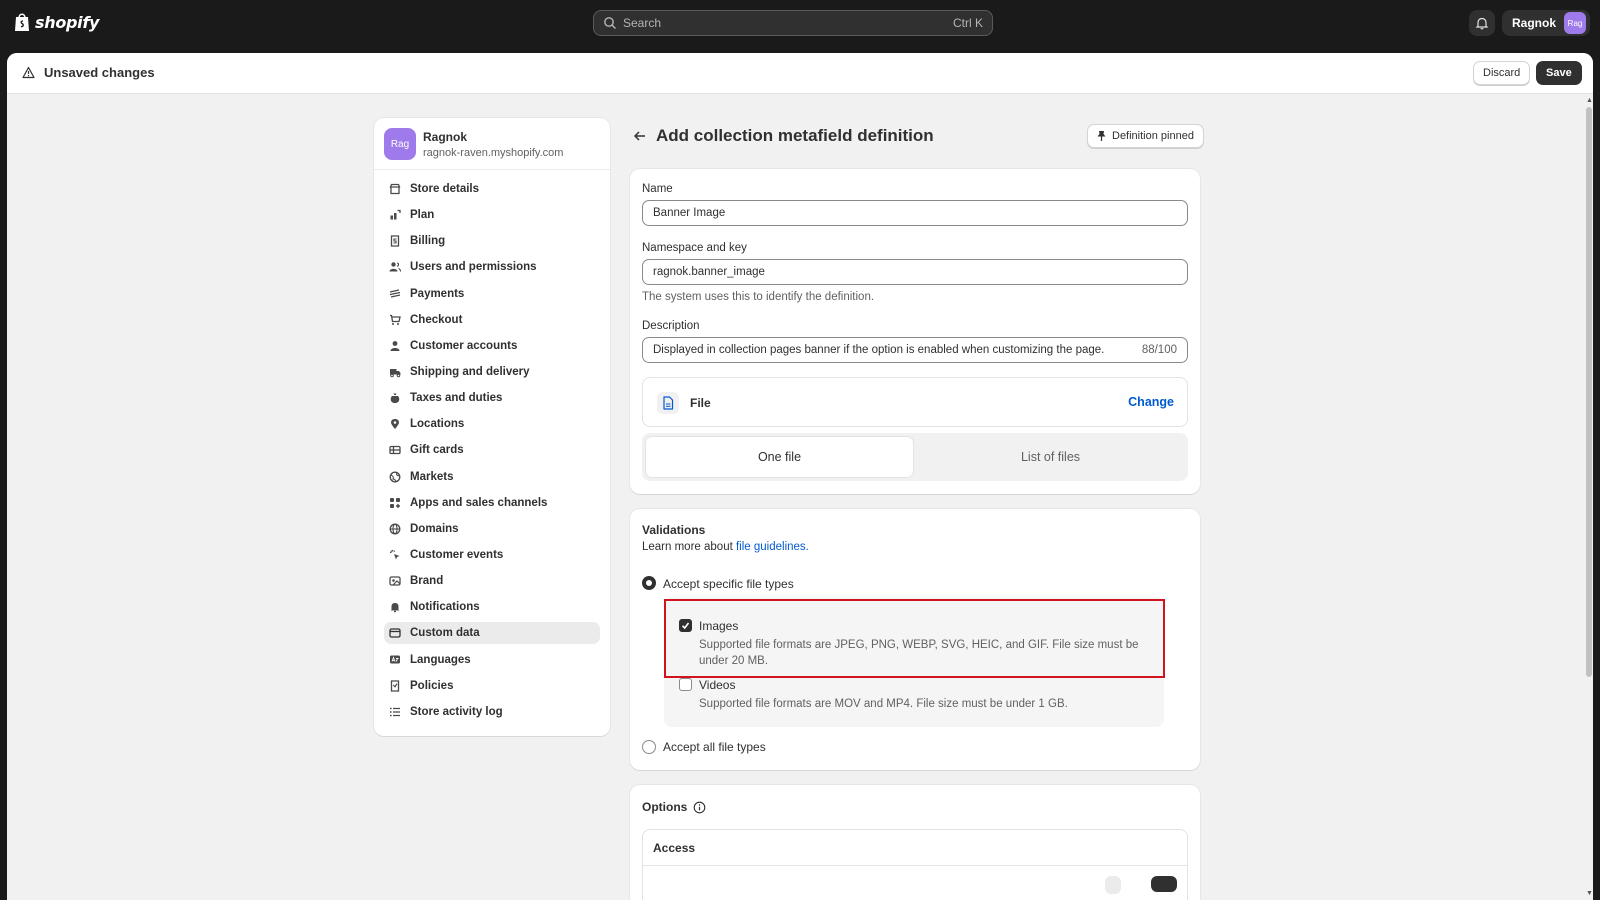 The image size is (1600, 900). What do you see at coordinates (395, 476) in the screenshot?
I see `globe-icon` at bounding box center [395, 476].